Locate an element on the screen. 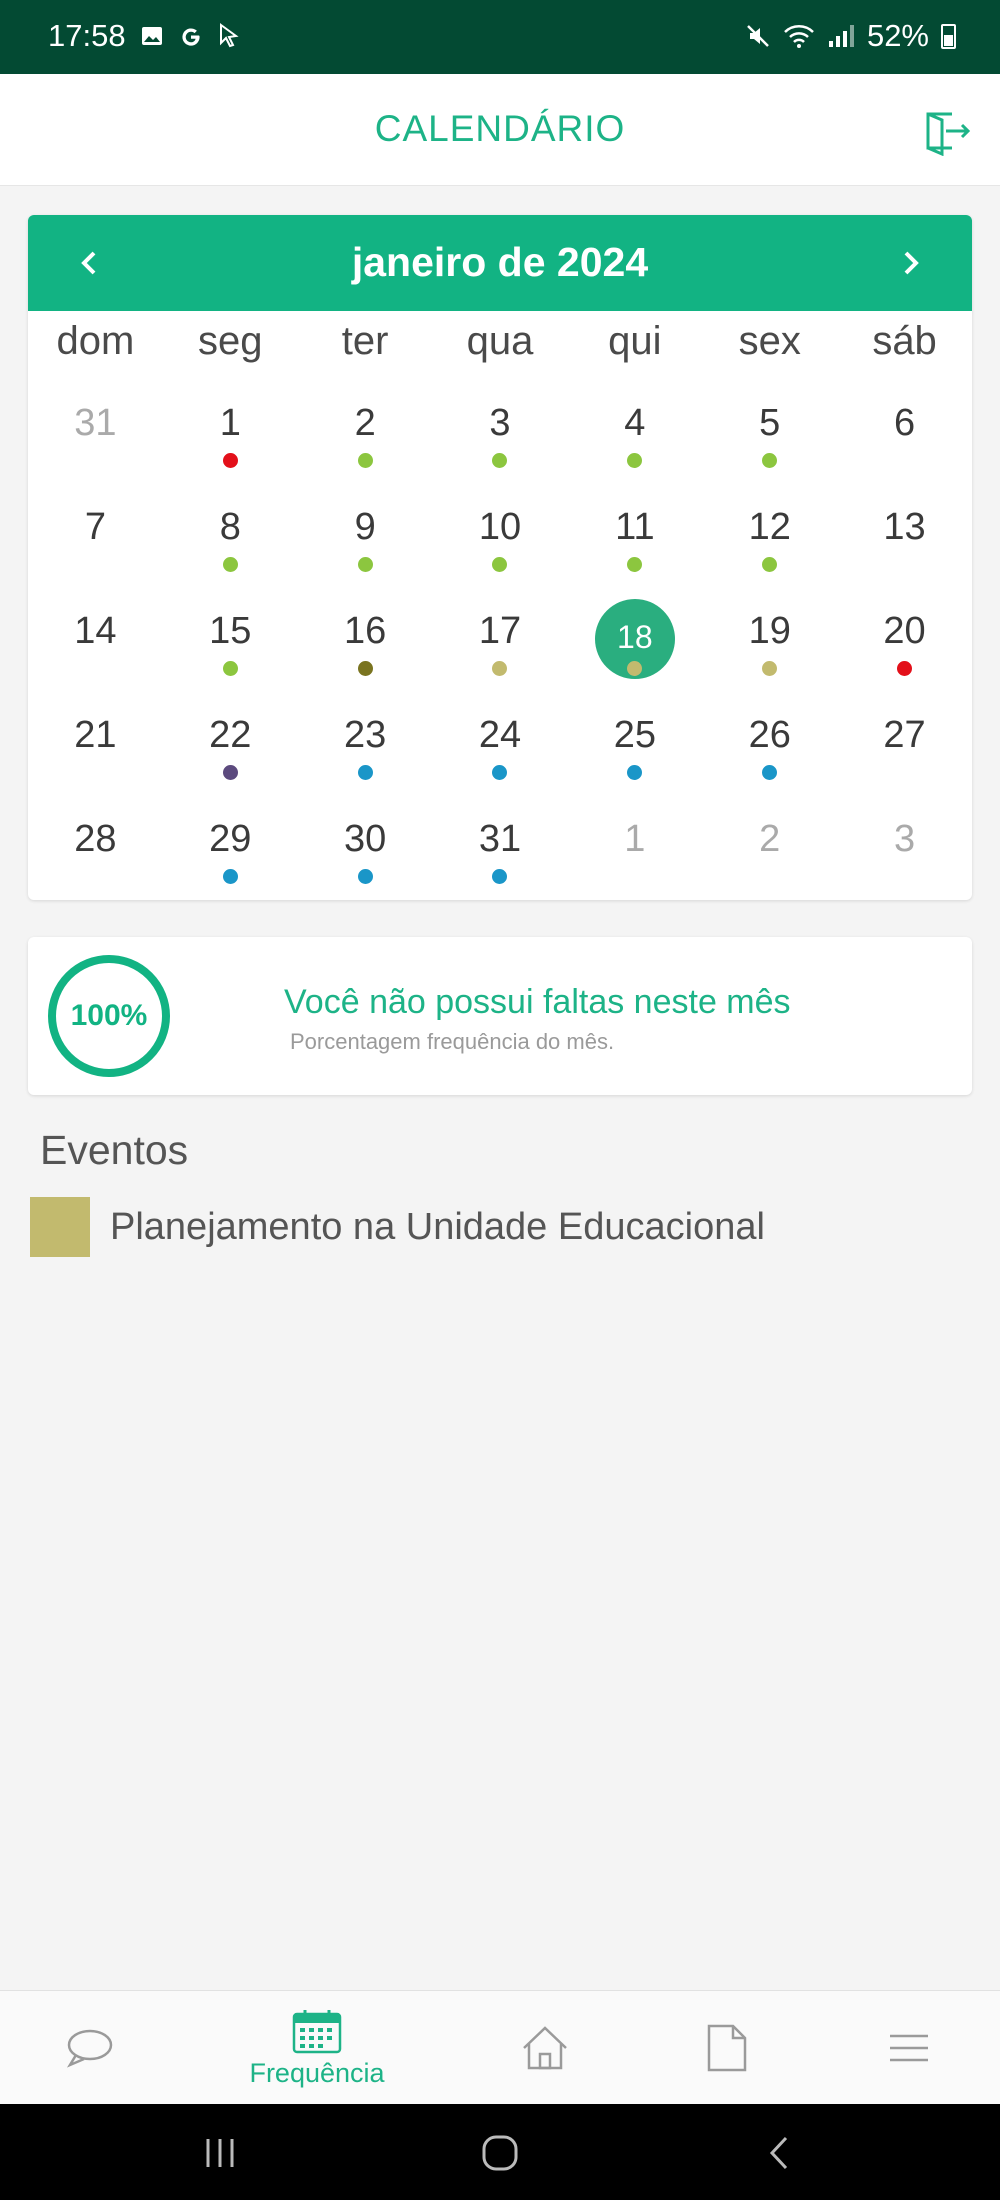 Image resolution: width=1000 pixels, height=2200 pixels. day-number: 4 is located at coordinates (635, 423).